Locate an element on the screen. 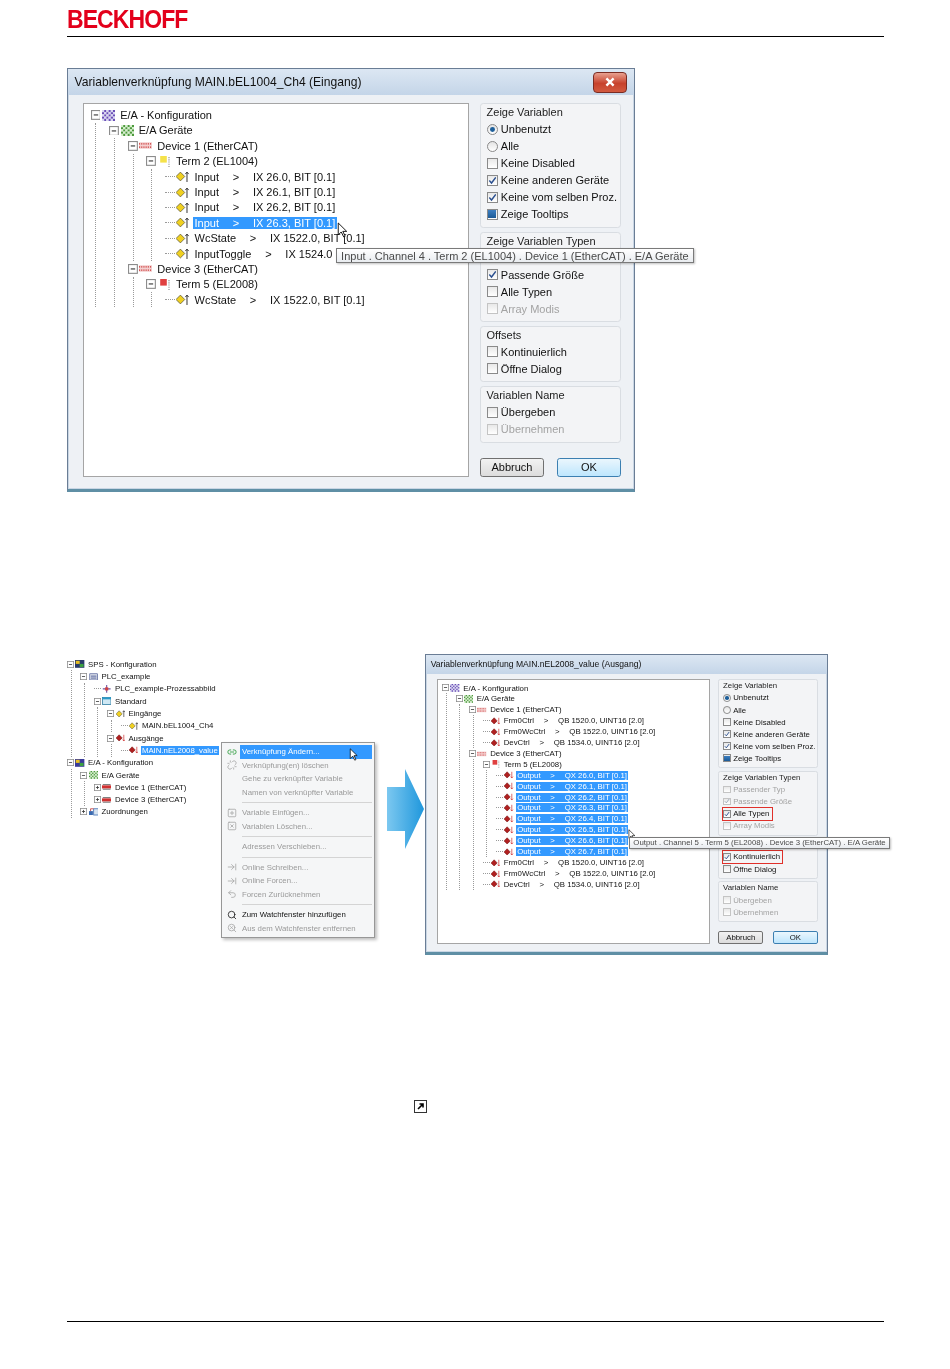 Image resolution: width=950 pixels, height=1369 pixels. checkbox-option: Kontinuierlich is located at coordinates (528, 352).